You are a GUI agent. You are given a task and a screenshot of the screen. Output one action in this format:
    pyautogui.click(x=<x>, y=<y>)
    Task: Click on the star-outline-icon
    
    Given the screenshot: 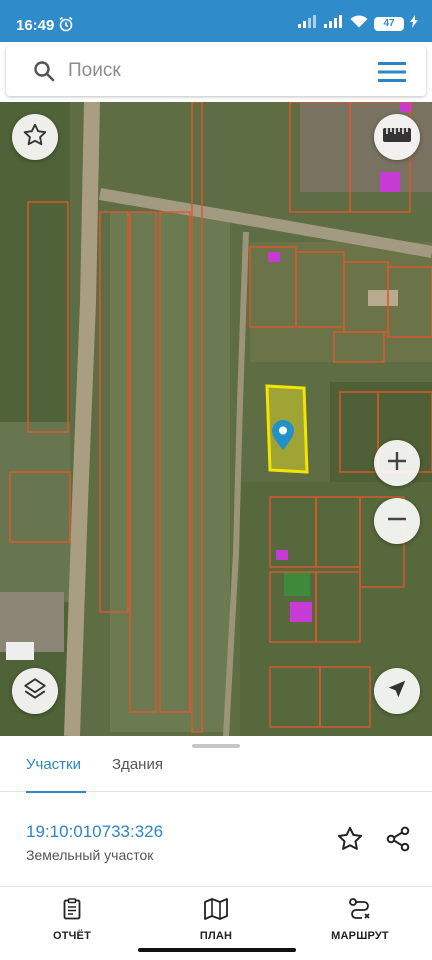 What is the action you would take?
    pyautogui.click(x=35, y=137)
    